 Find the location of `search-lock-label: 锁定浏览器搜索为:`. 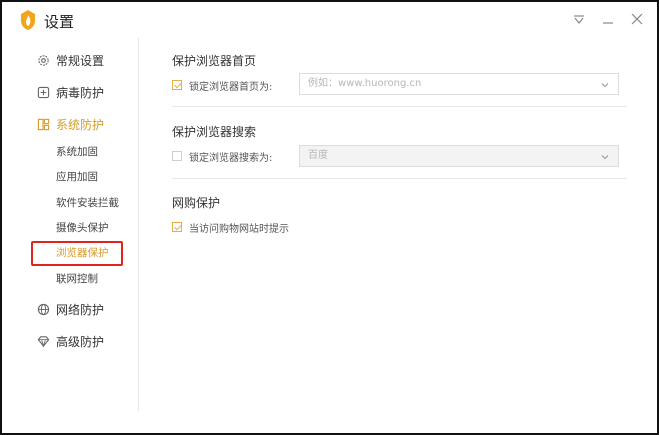

search-lock-label: 锁定浏览器搜索为: is located at coordinates (231, 158).